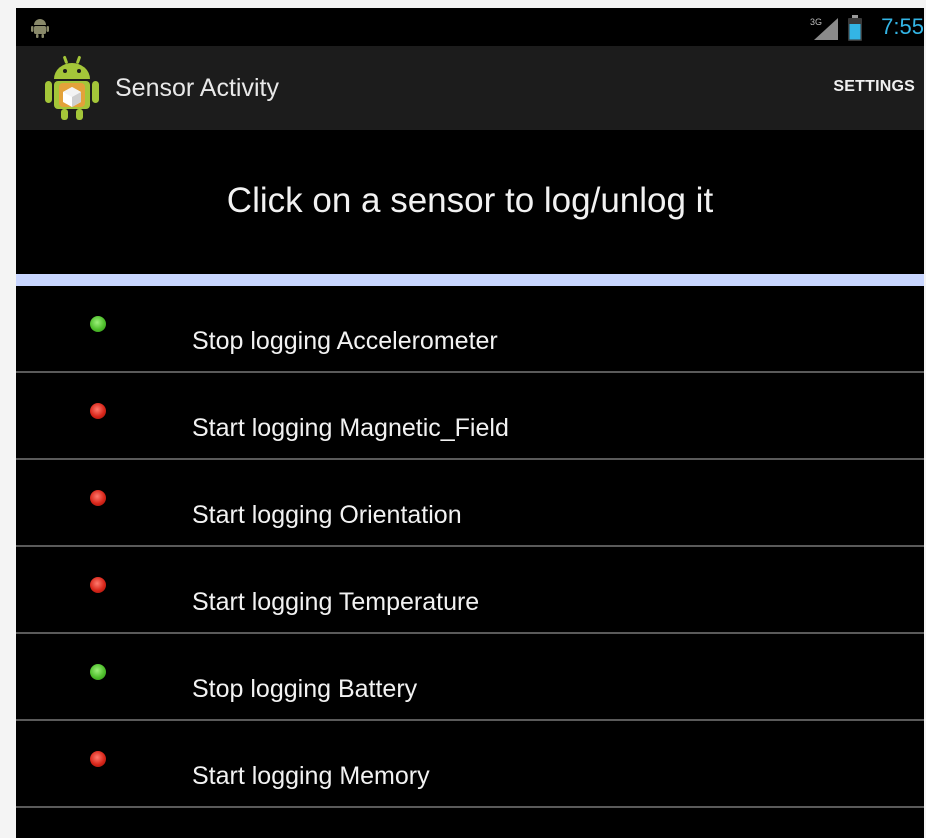 The width and height of the screenshot is (926, 838). I want to click on sensor-item-label: Stop logging Battery, so click(305, 689).